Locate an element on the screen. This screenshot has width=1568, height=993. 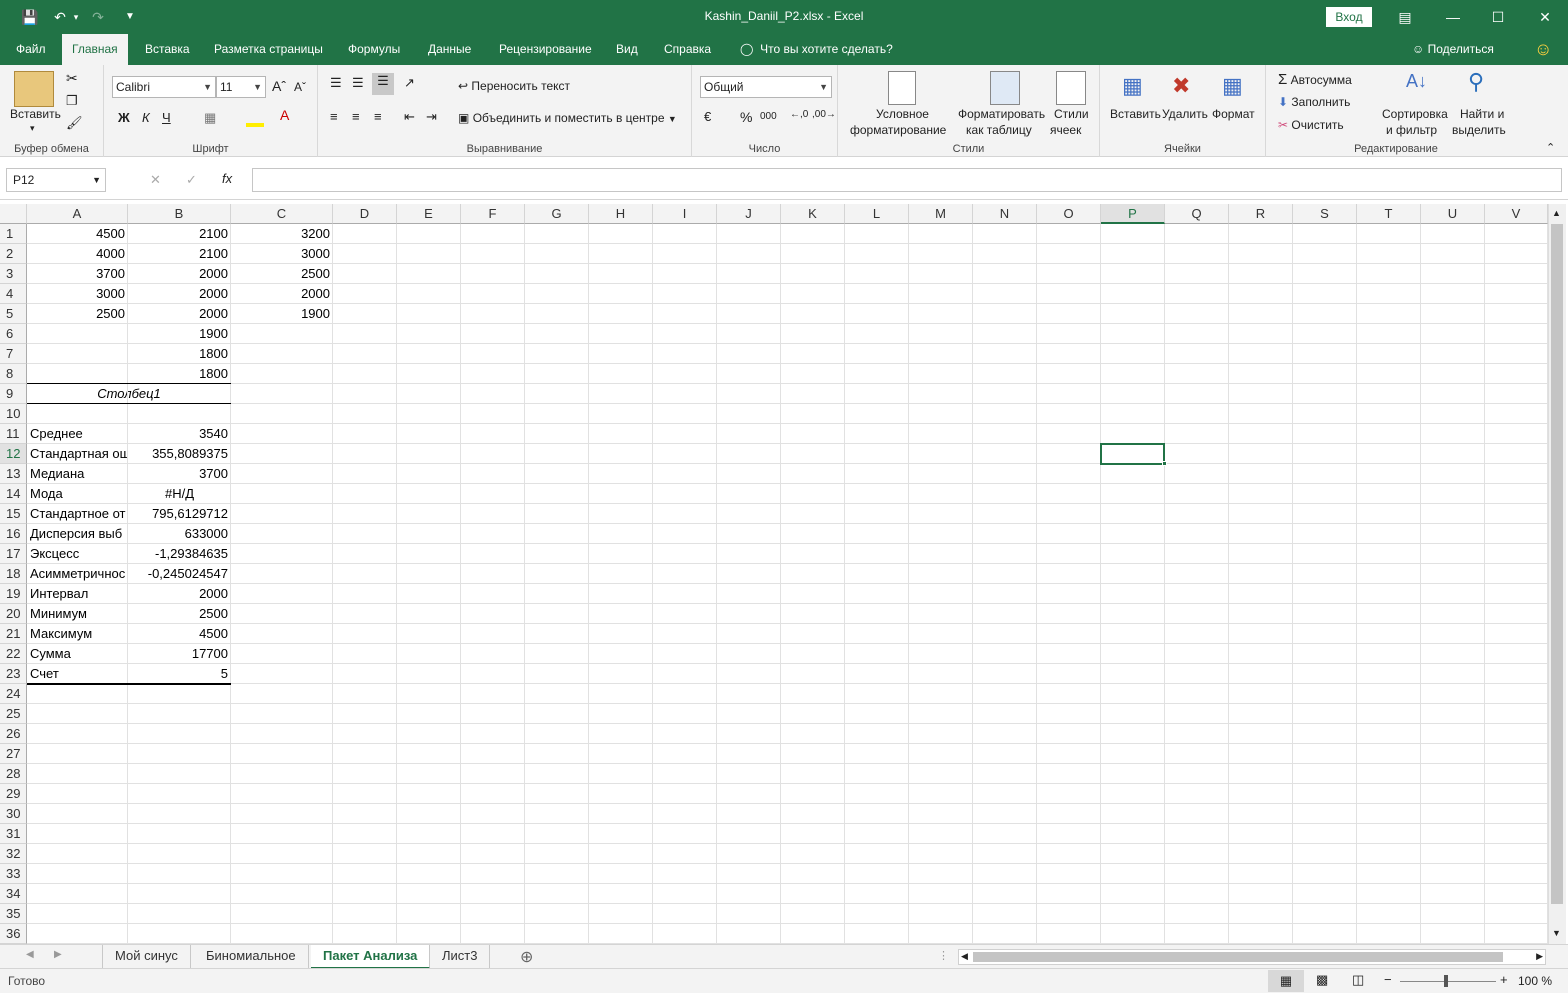
decrease-font-icon: Aˇ is located at coordinates (300, 87).